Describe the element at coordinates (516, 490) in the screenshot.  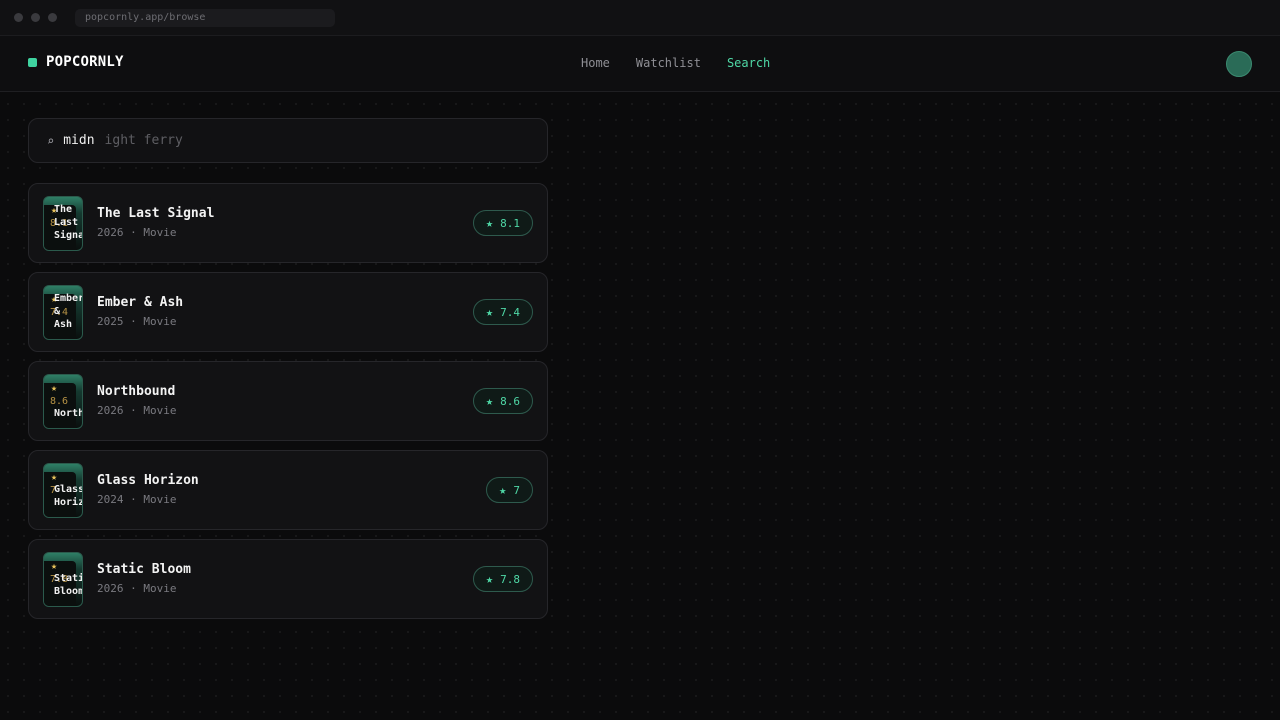
I see `rating-value: 7` at that location.